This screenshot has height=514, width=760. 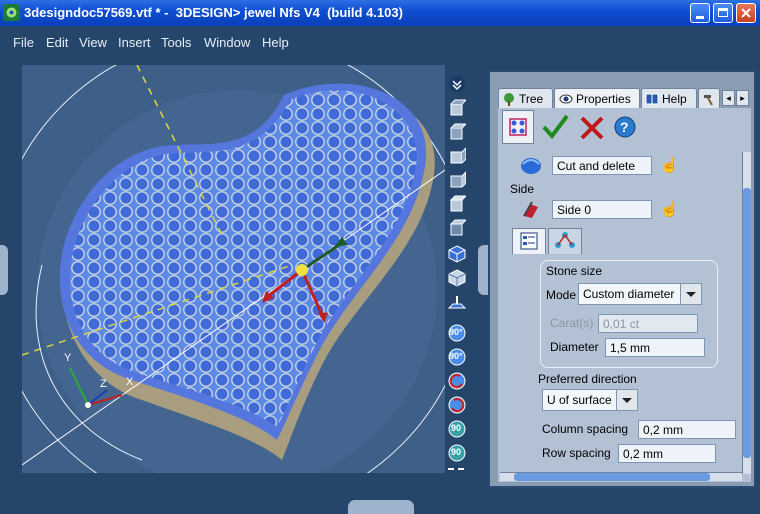 What do you see at coordinates (457, 278) in the screenshot?
I see `view-cube-icon` at bounding box center [457, 278].